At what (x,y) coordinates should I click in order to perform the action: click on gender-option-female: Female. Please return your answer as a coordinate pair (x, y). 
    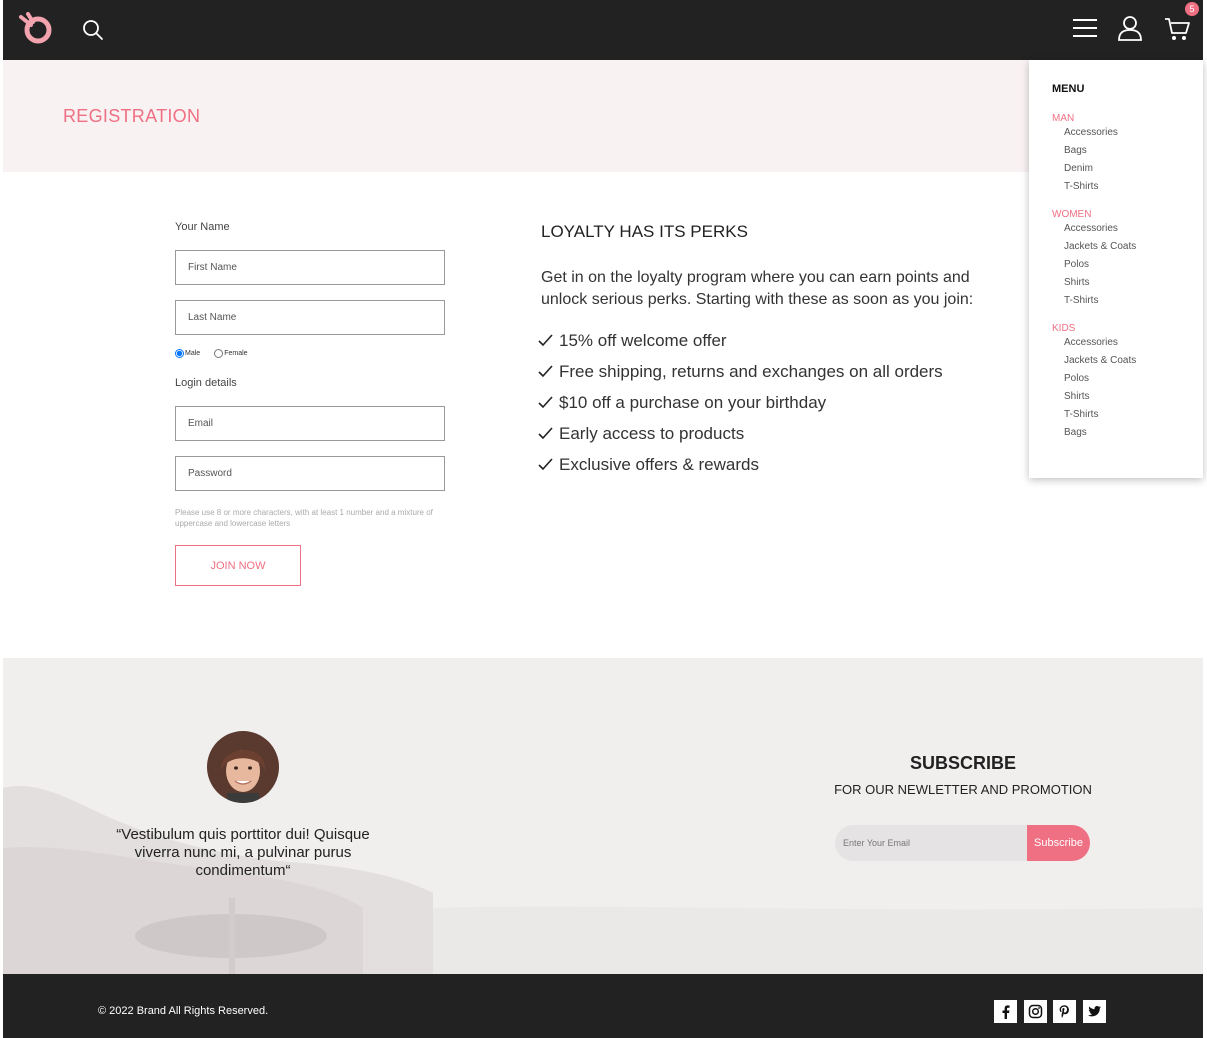
    Looking at the image, I should click on (231, 353).